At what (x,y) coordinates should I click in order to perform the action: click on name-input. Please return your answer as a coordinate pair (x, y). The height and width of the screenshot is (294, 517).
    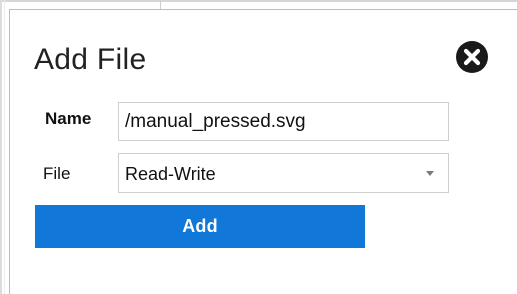
    Looking at the image, I should click on (283, 121).